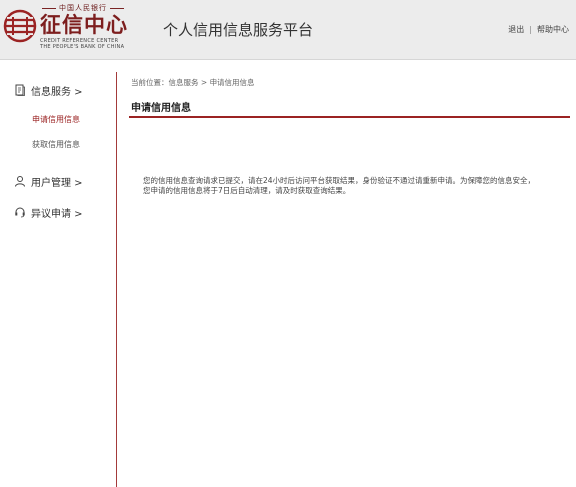 The width and height of the screenshot is (576, 487). Describe the element at coordinates (516, 29) in the screenshot. I see `logout-link: 退出` at that location.